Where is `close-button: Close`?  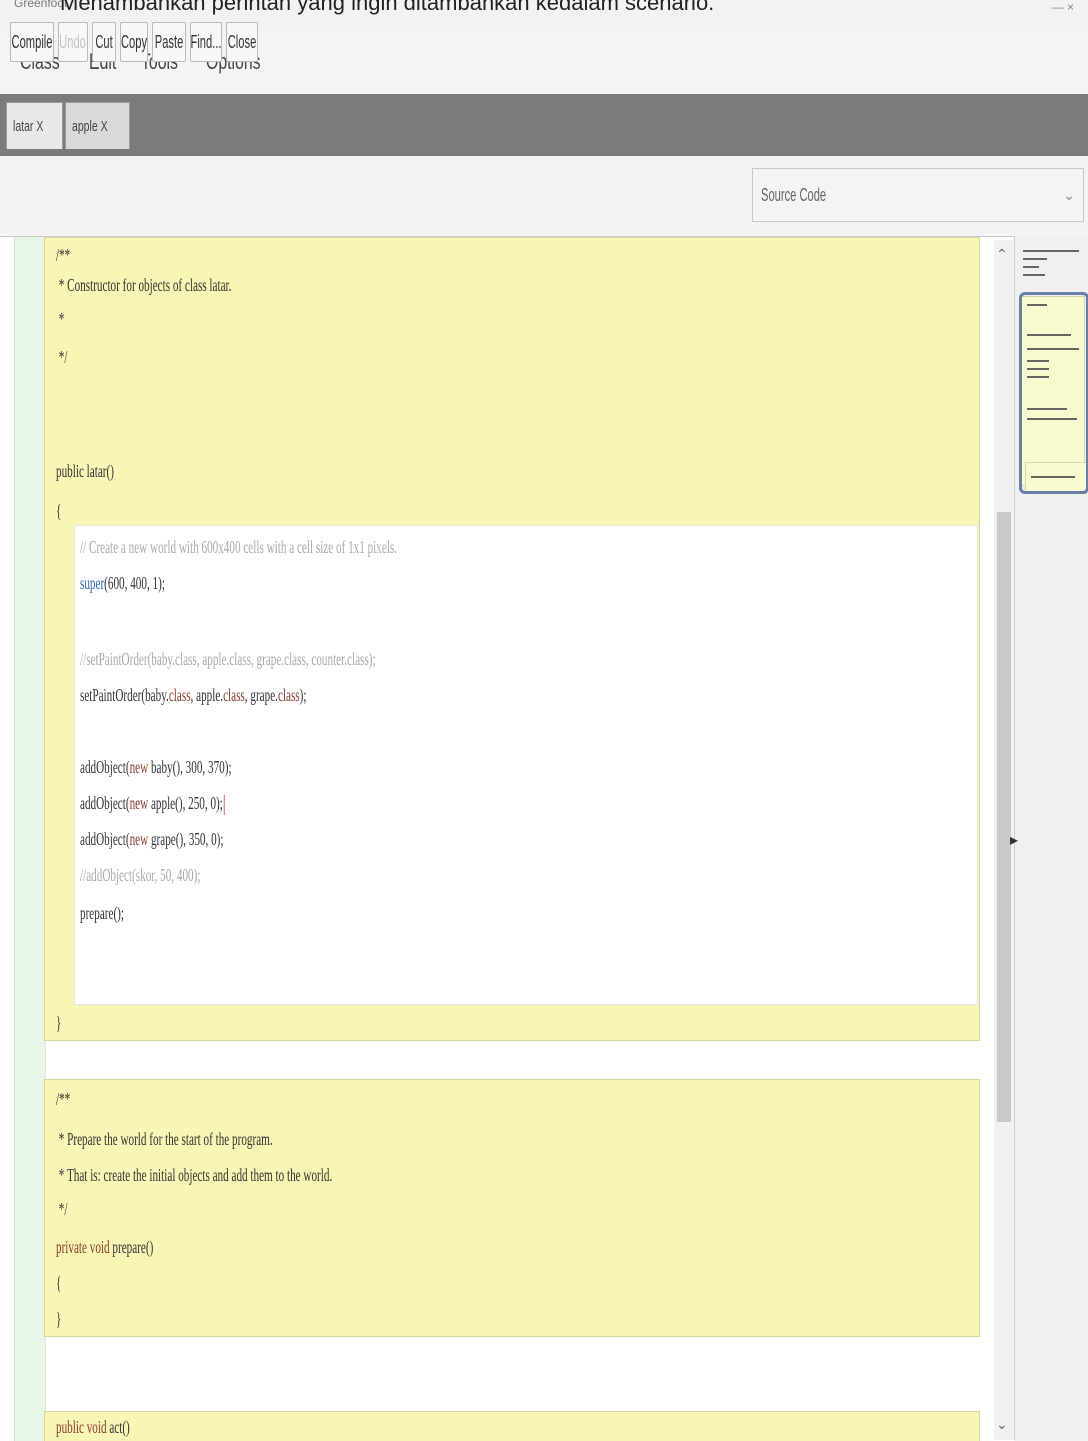 close-button: Close is located at coordinates (242, 42).